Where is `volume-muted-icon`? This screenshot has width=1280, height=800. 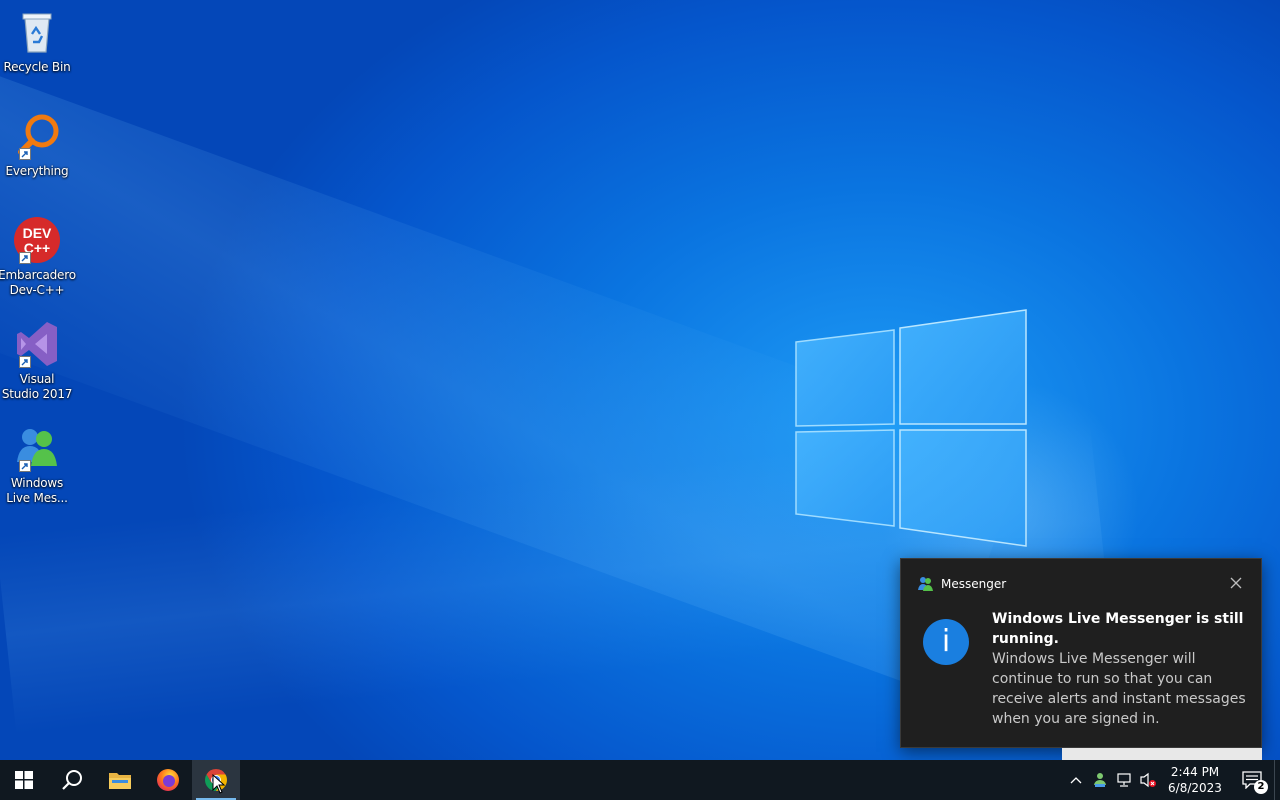
volume-muted-icon is located at coordinates (1148, 780).